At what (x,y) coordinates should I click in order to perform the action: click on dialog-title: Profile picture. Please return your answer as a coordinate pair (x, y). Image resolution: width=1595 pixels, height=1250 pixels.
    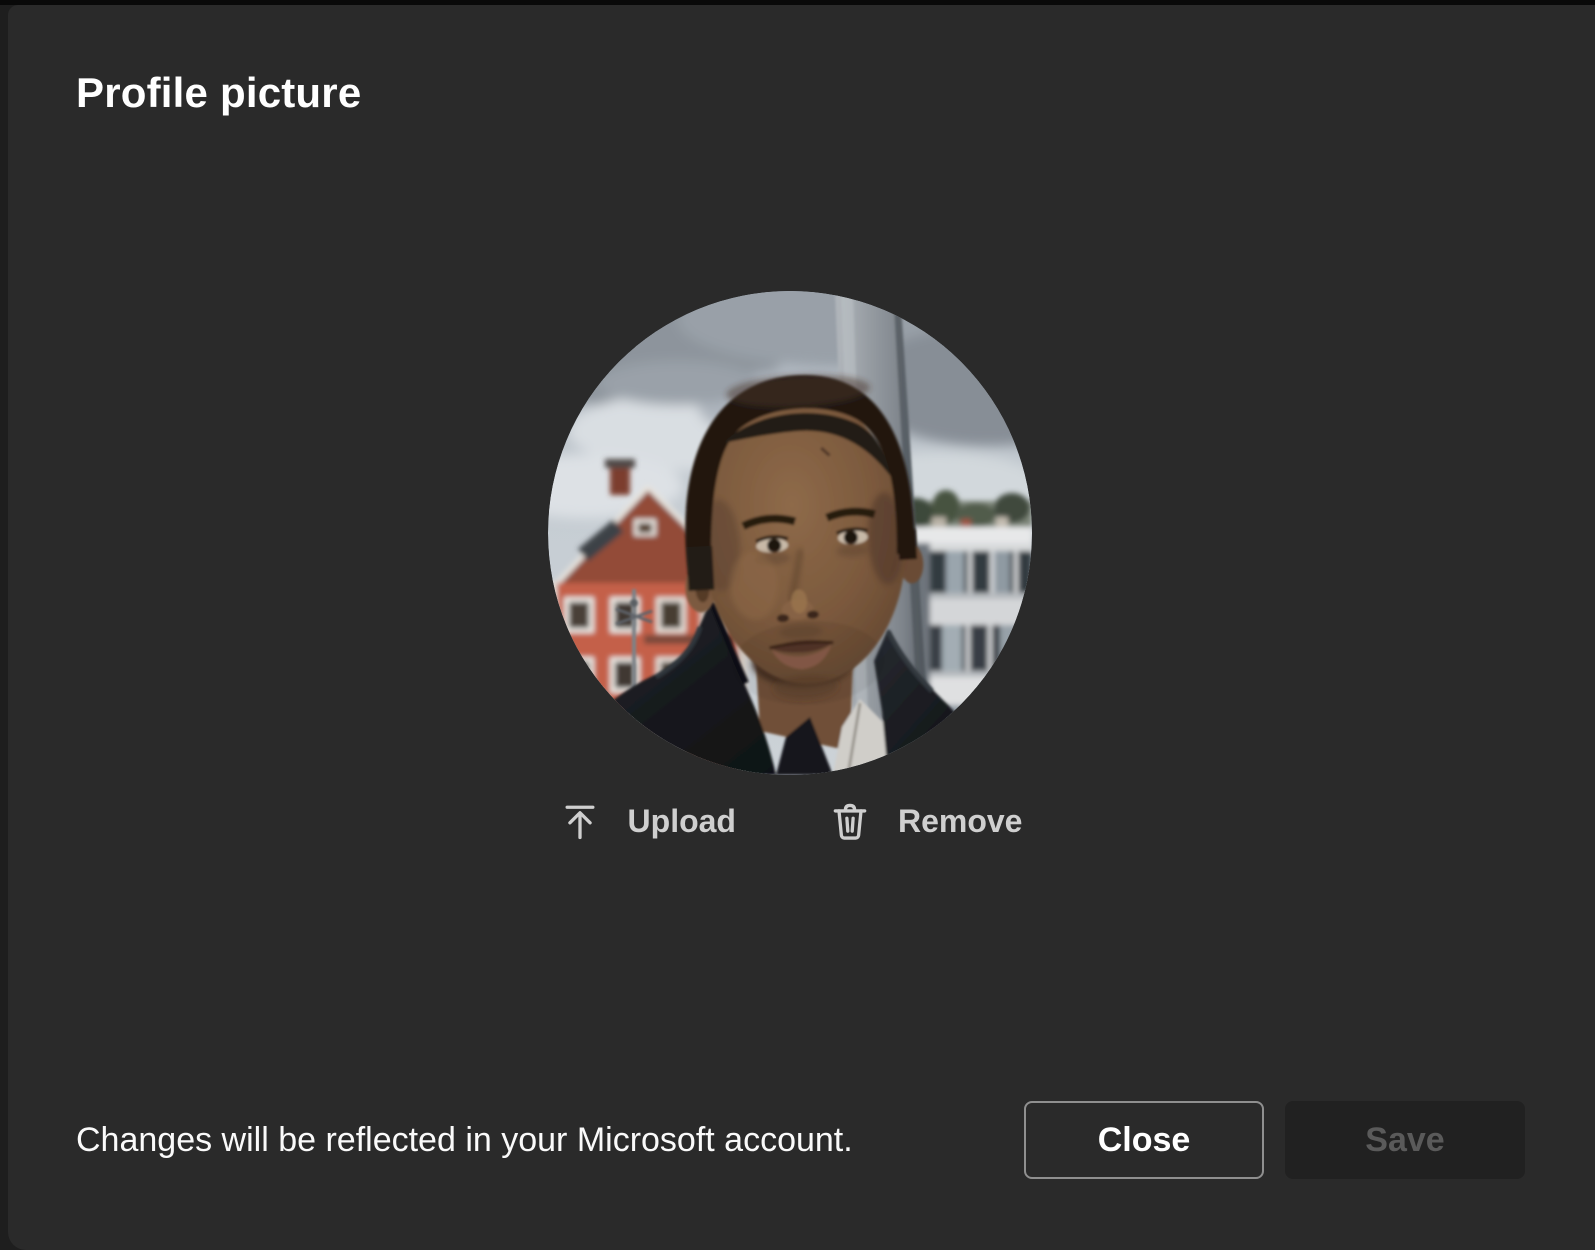
    Looking at the image, I should click on (219, 92).